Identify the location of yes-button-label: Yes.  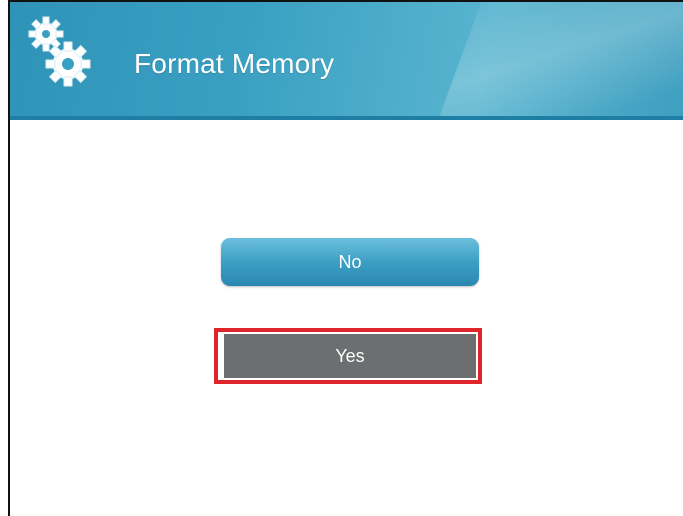
(350, 355).